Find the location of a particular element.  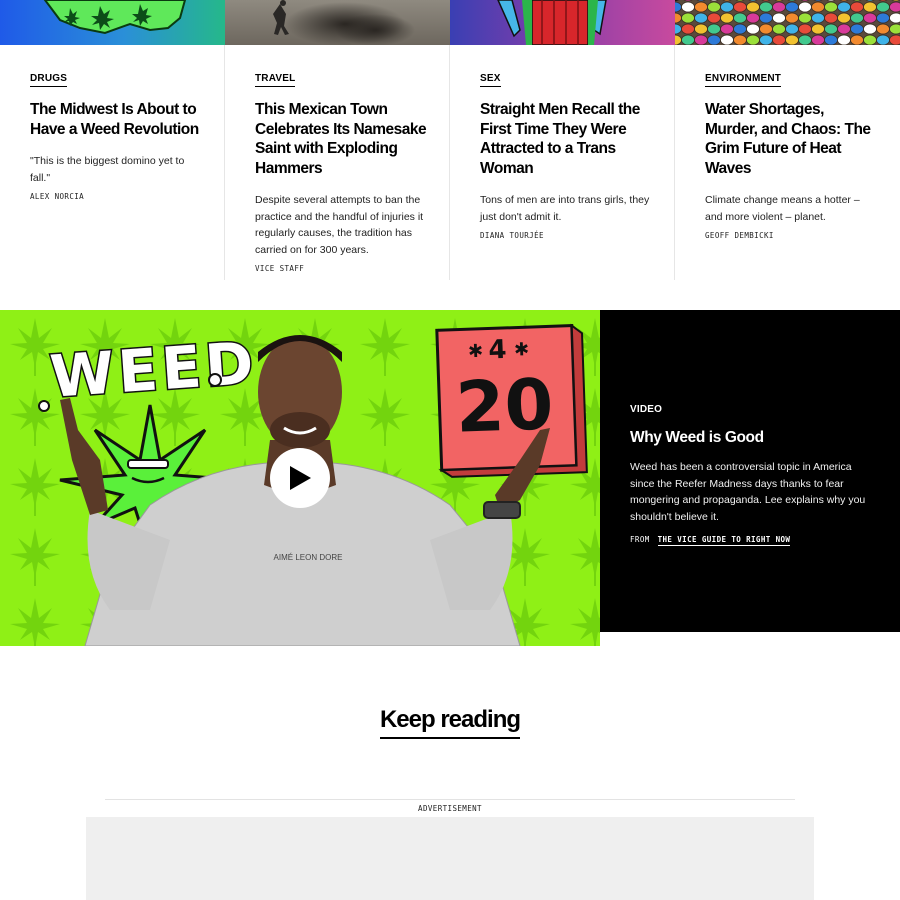

article-byline: ALEX NORCIA is located at coordinates (117, 196).